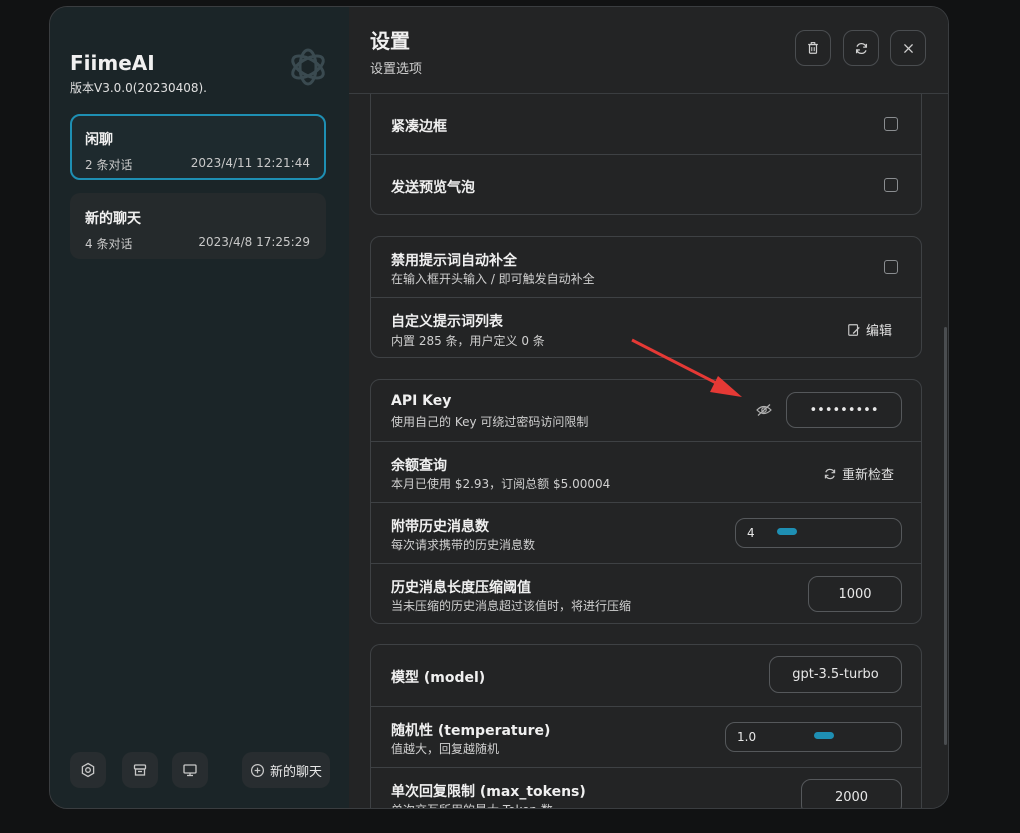 This screenshot has width=1020, height=833. What do you see at coordinates (198, 147) in the screenshot?
I see `chat-item-active: 闲聊 2 条对话 2023/4/11 12:21:44` at bounding box center [198, 147].